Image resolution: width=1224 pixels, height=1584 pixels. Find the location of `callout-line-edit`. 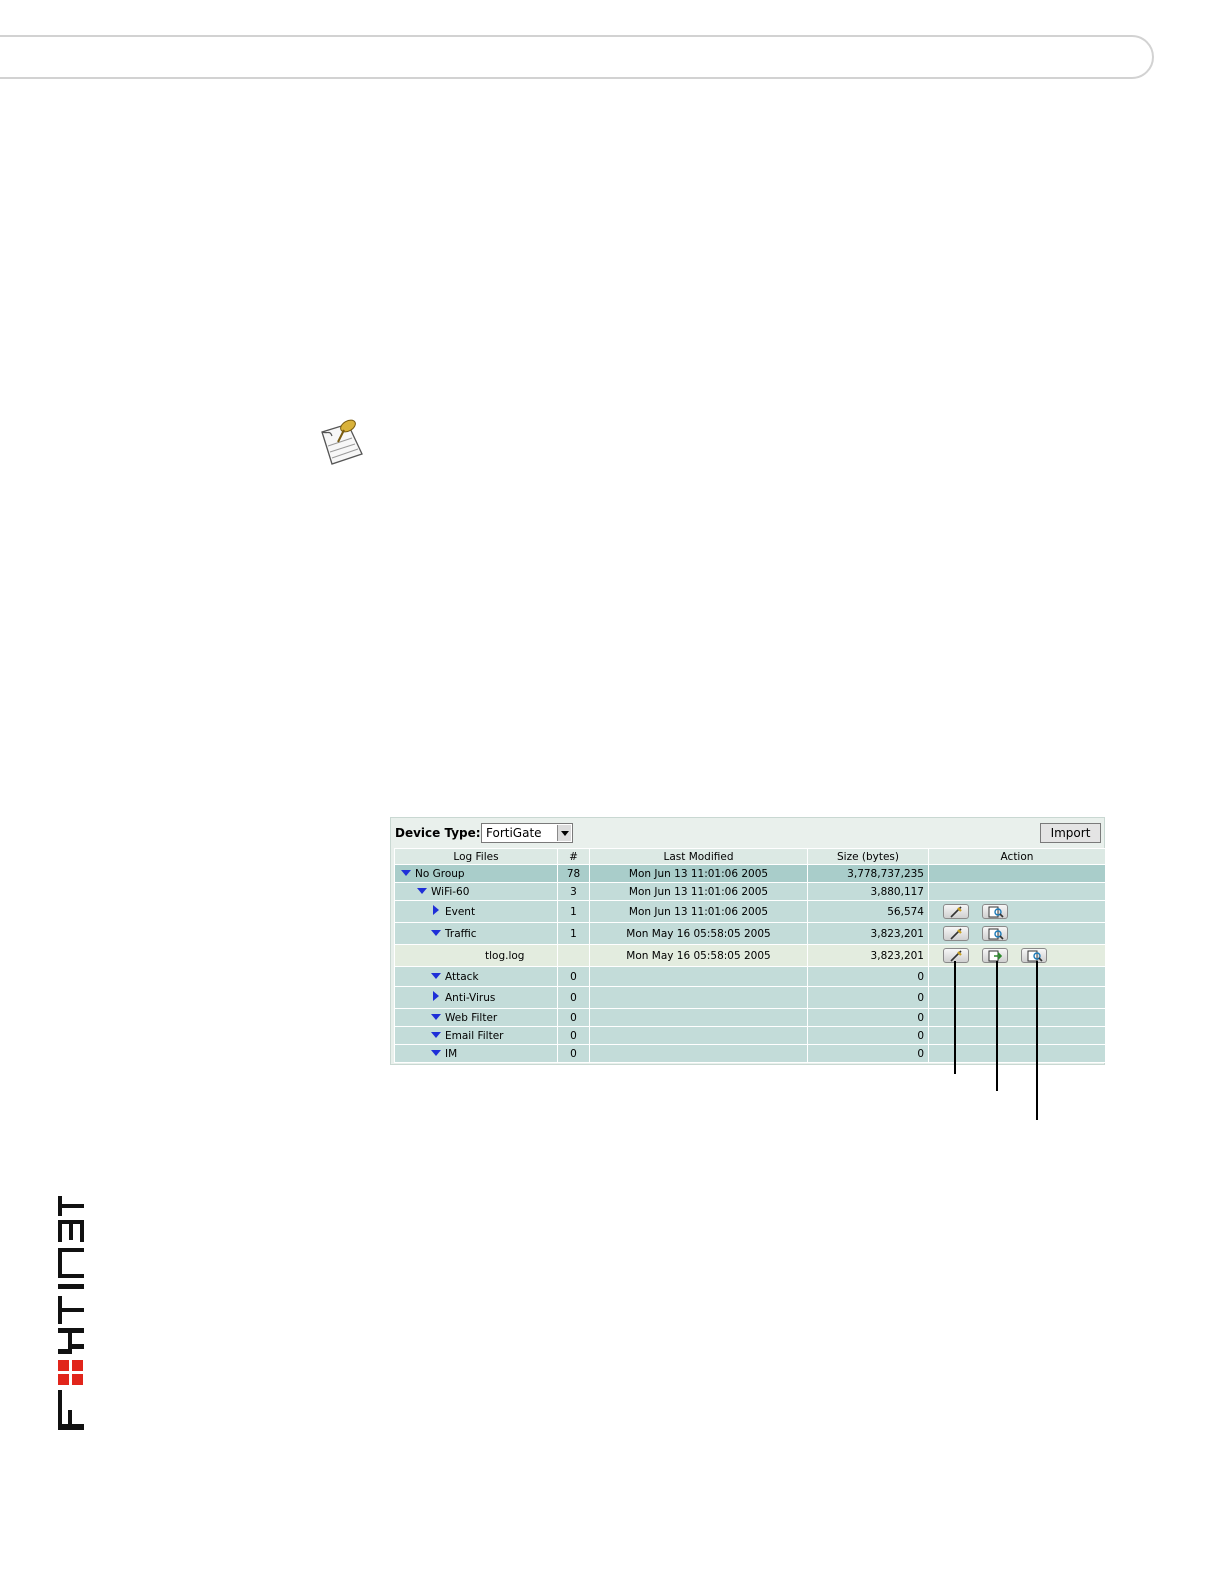

callout-line-edit is located at coordinates (955, 1017).